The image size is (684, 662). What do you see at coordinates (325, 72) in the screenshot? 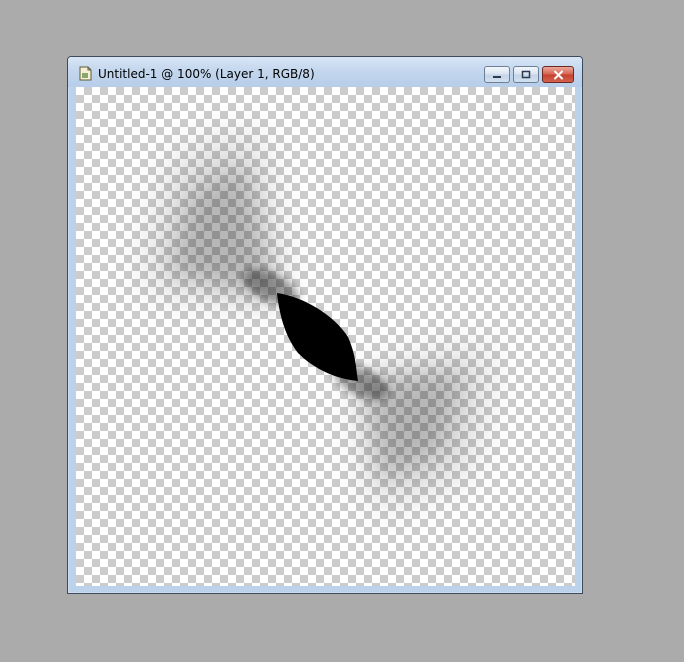
I see `title-bar: Untitled-1 @ 100% (Layer 1, RGB/8)` at bounding box center [325, 72].